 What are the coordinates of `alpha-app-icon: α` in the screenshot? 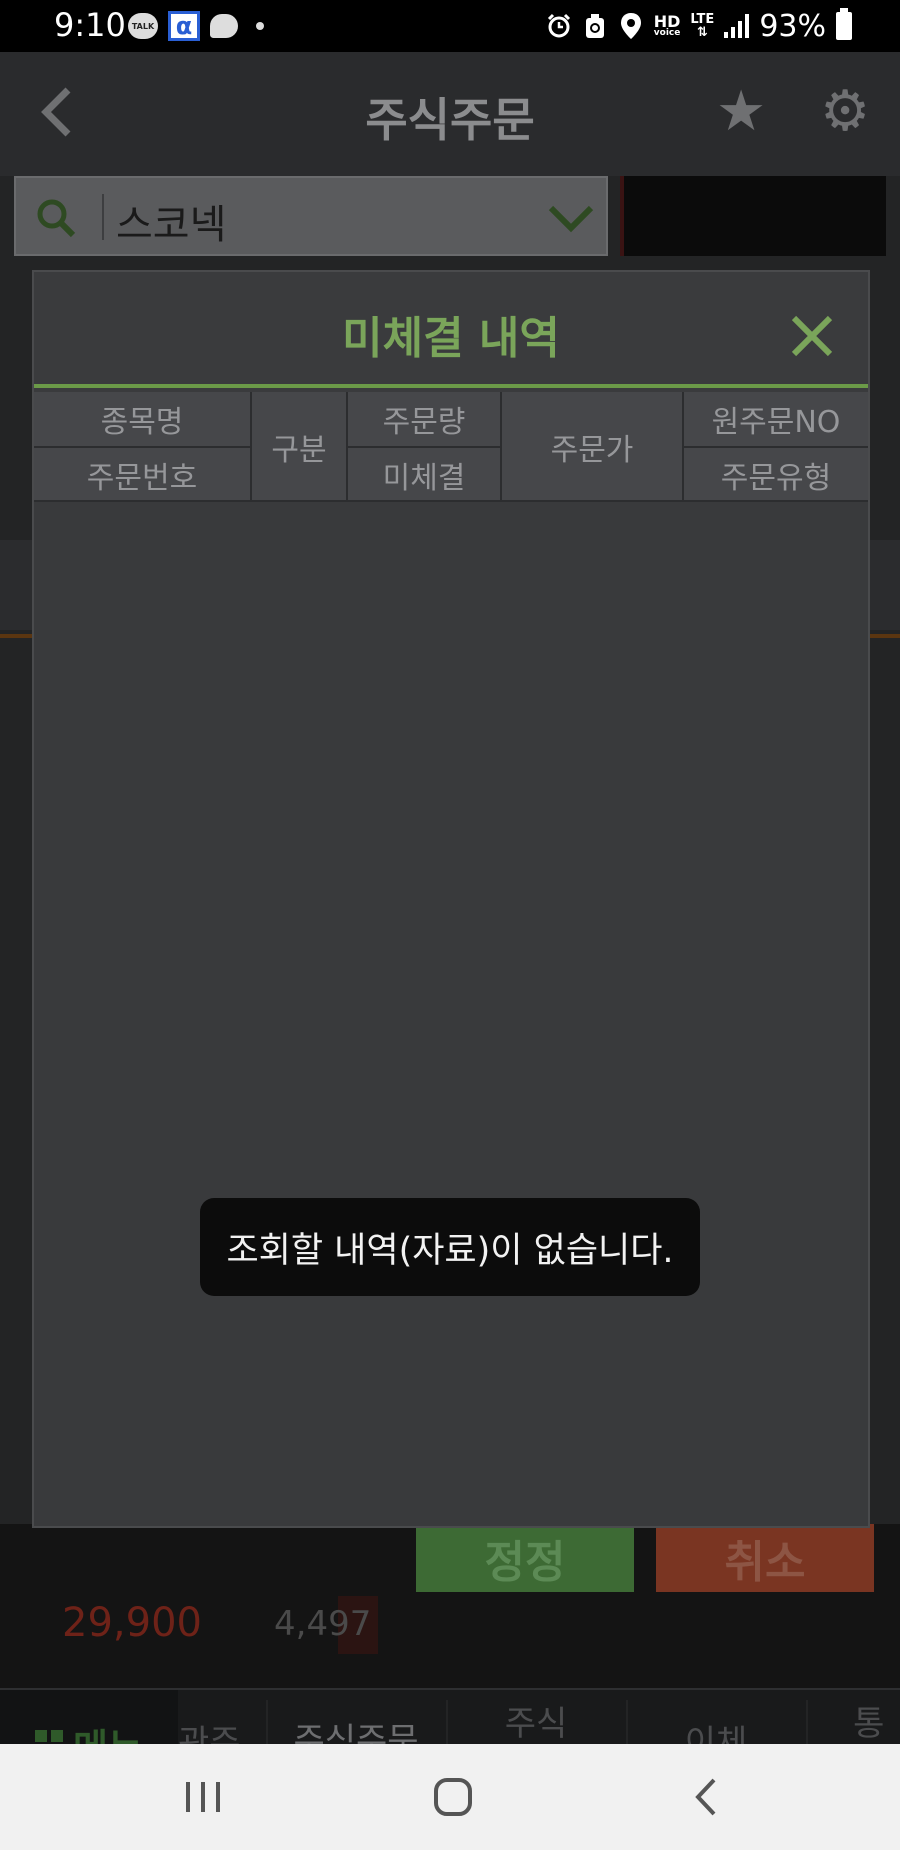 It's located at (184, 26).